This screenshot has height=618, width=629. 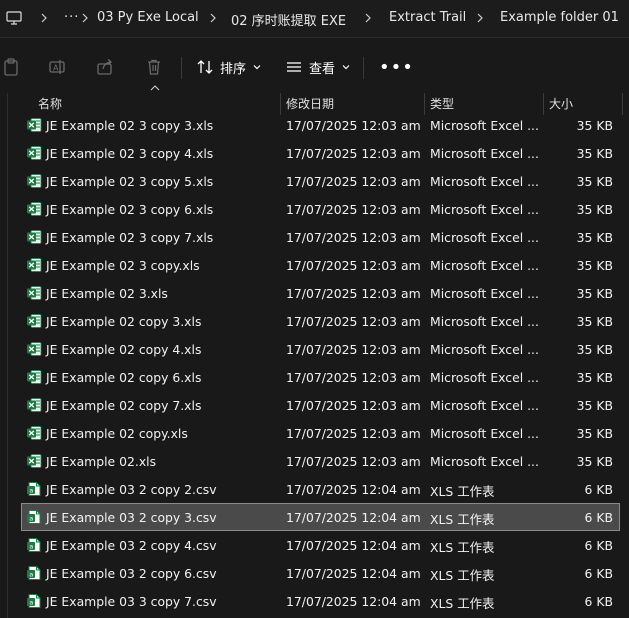 What do you see at coordinates (148, 17) in the screenshot?
I see `breadcrumb-item: 03 Py Exe Local` at bounding box center [148, 17].